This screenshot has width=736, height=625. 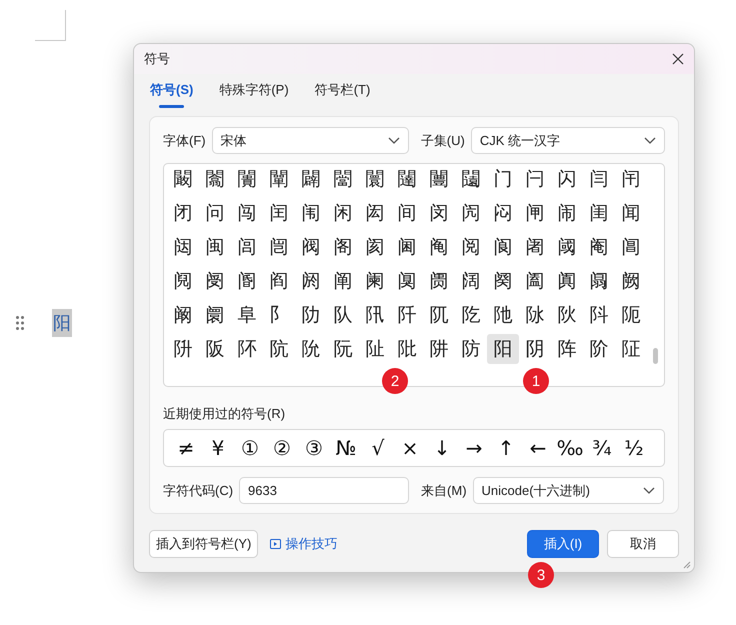 I want to click on character-cell: 闬, so click(x=631, y=179).